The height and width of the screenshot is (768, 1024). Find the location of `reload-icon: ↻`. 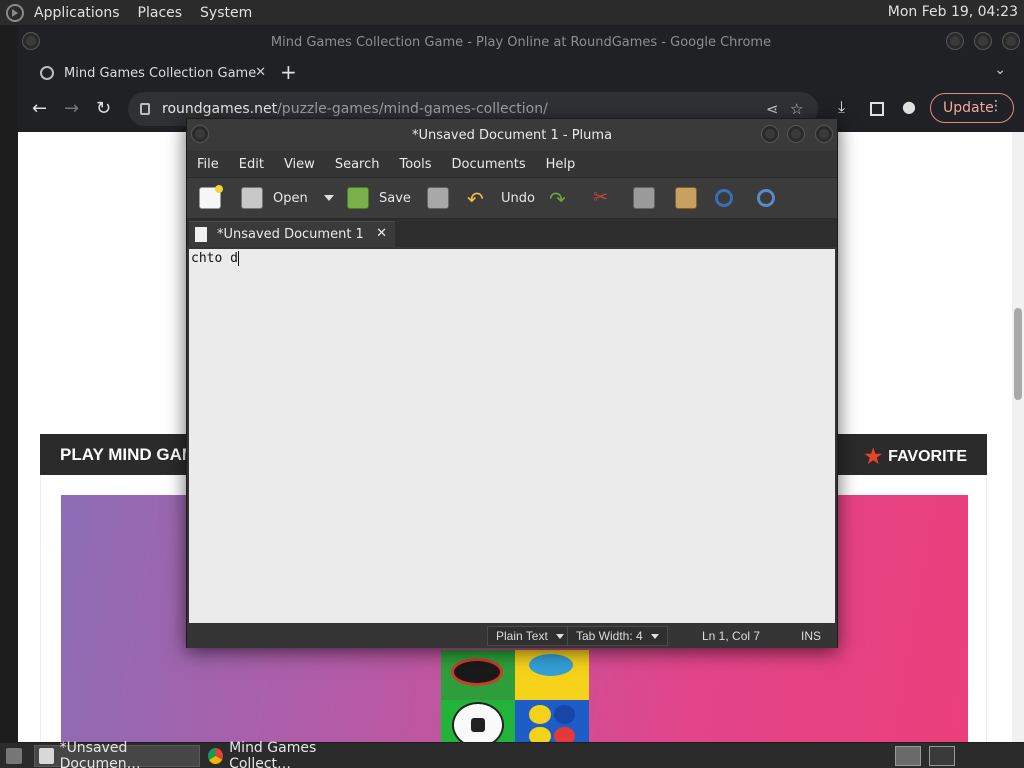

reload-icon: ↻ is located at coordinates (103, 108).